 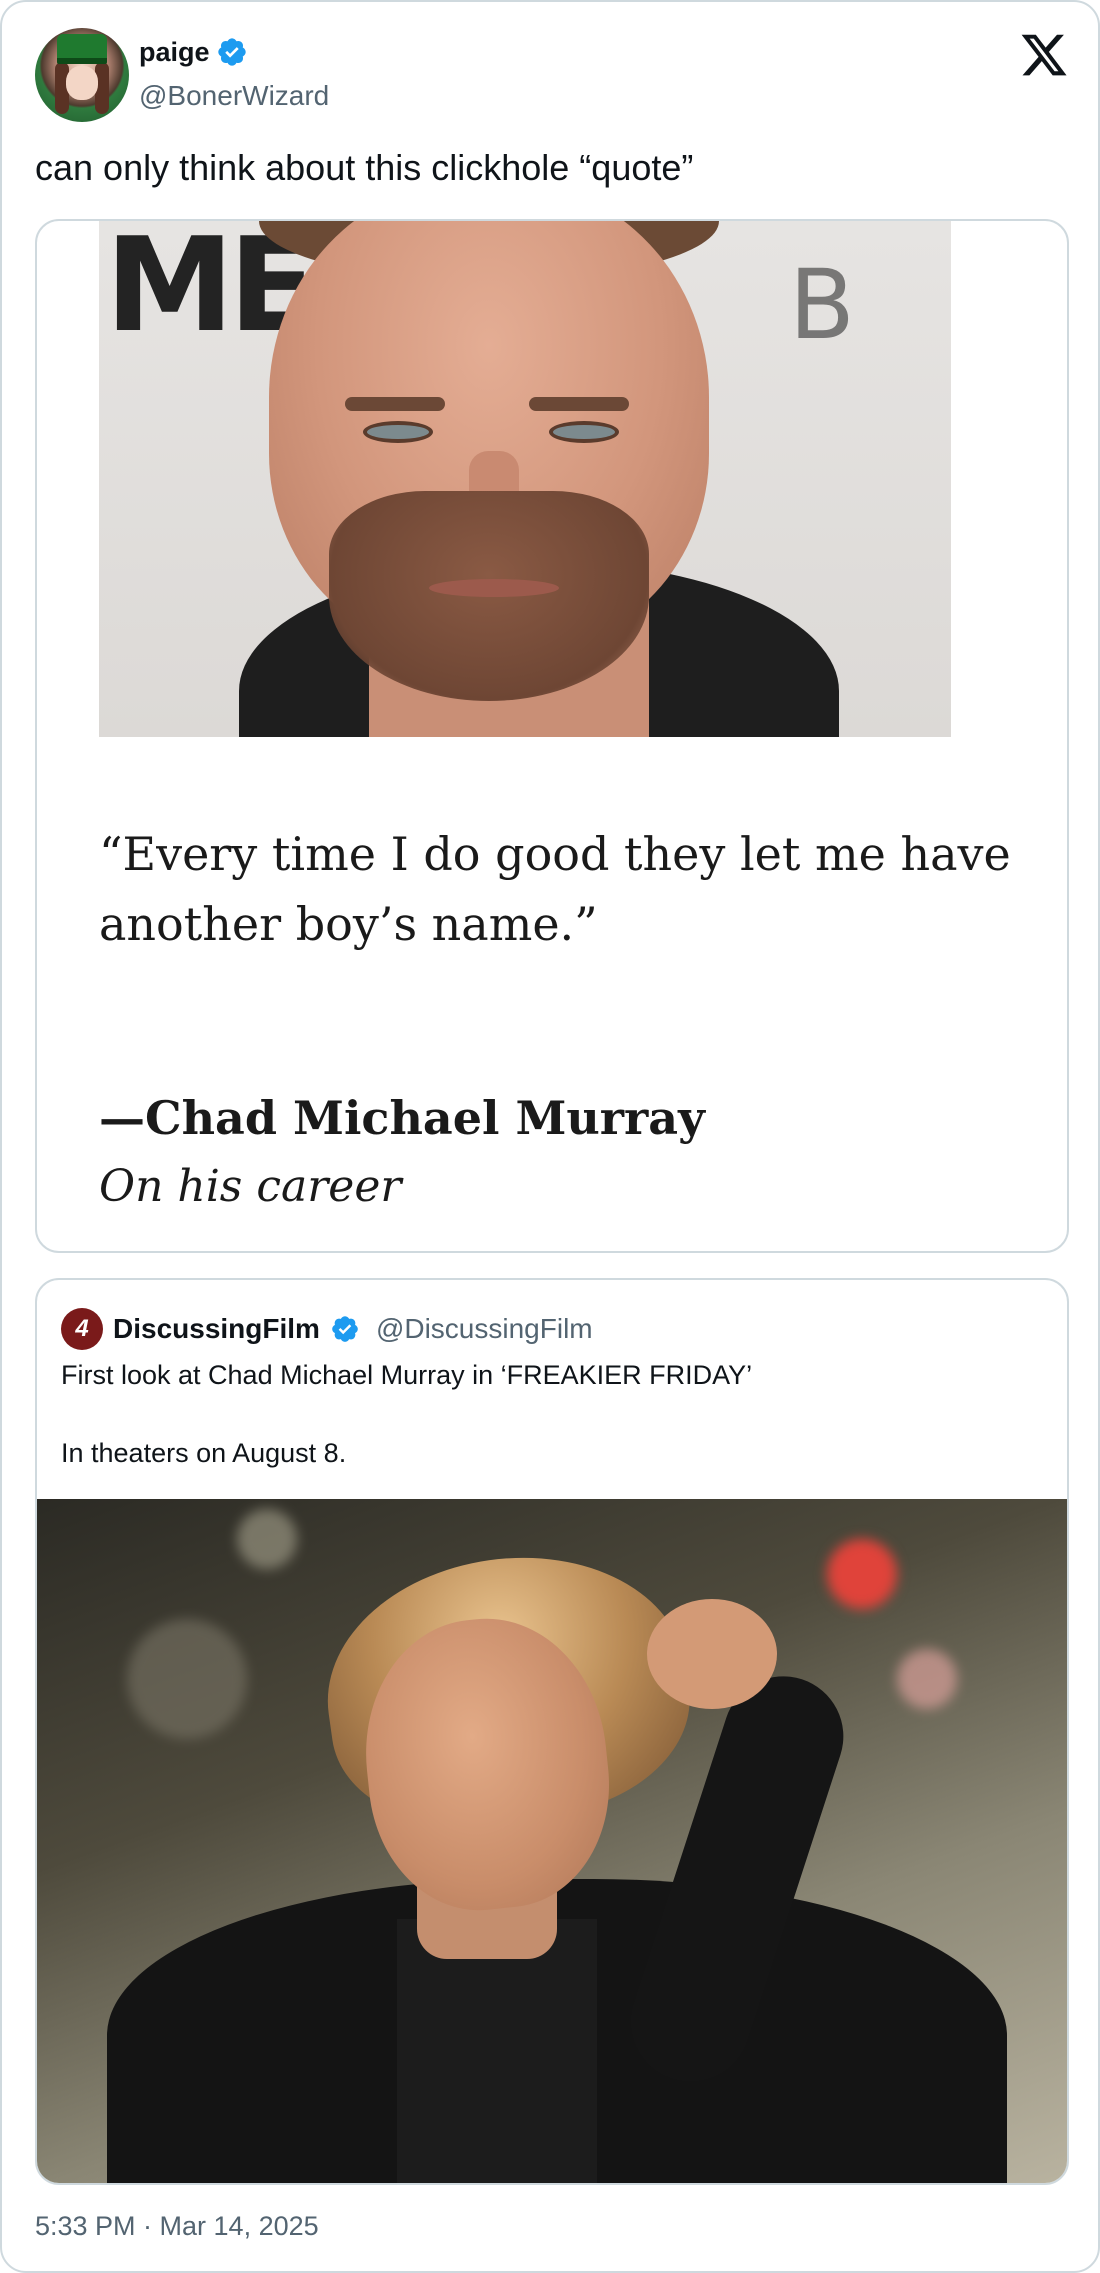 What do you see at coordinates (234, 96) in the screenshot?
I see `user-handle: @BonerWizard` at bounding box center [234, 96].